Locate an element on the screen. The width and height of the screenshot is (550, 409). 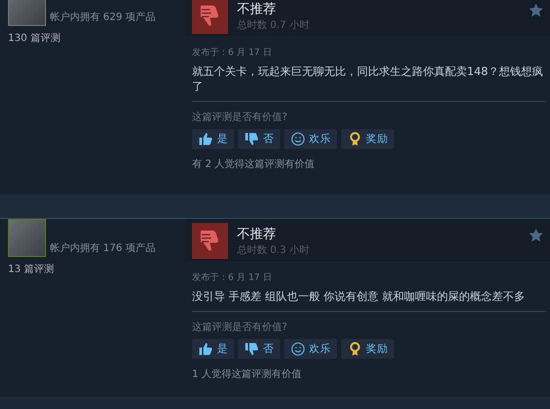
products-owned: 帐户内拥有 629 项产品 is located at coordinates (103, 17).